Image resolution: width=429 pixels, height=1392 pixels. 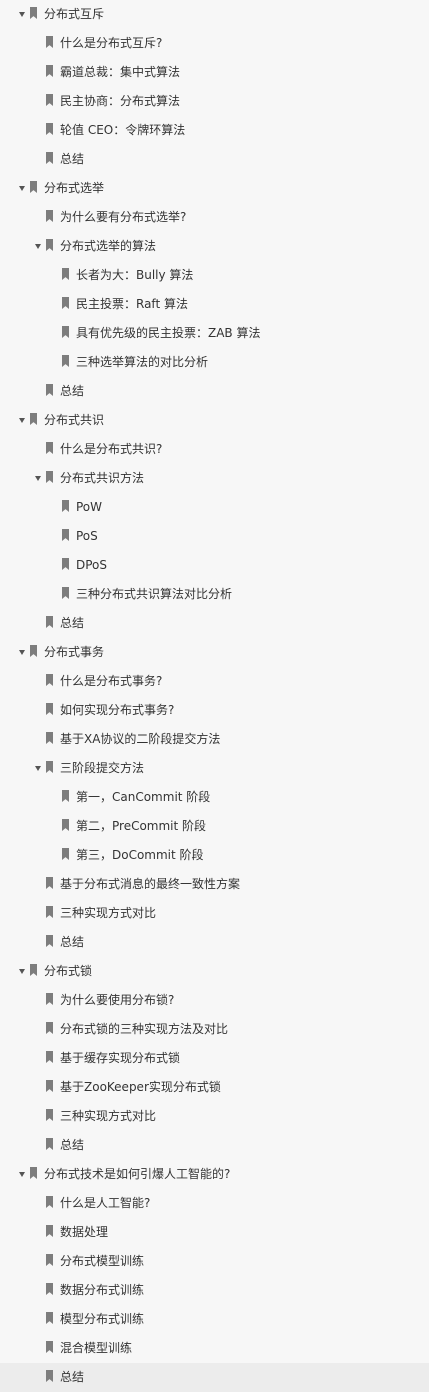 What do you see at coordinates (111, 449) in the screenshot?
I see `outline-item-label: 什么是分布式共识?` at bounding box center [111, 449].